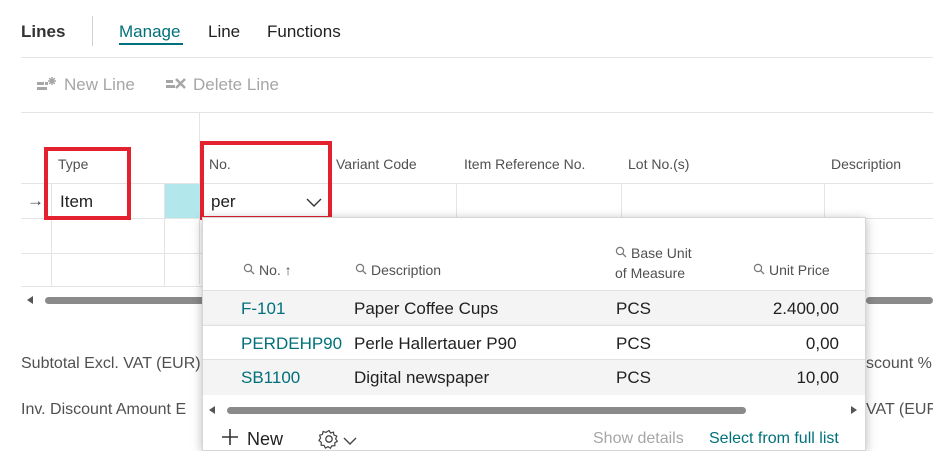 The image size is (933, 451). I want to click on tab-functions: Functions, so click(304, 32).